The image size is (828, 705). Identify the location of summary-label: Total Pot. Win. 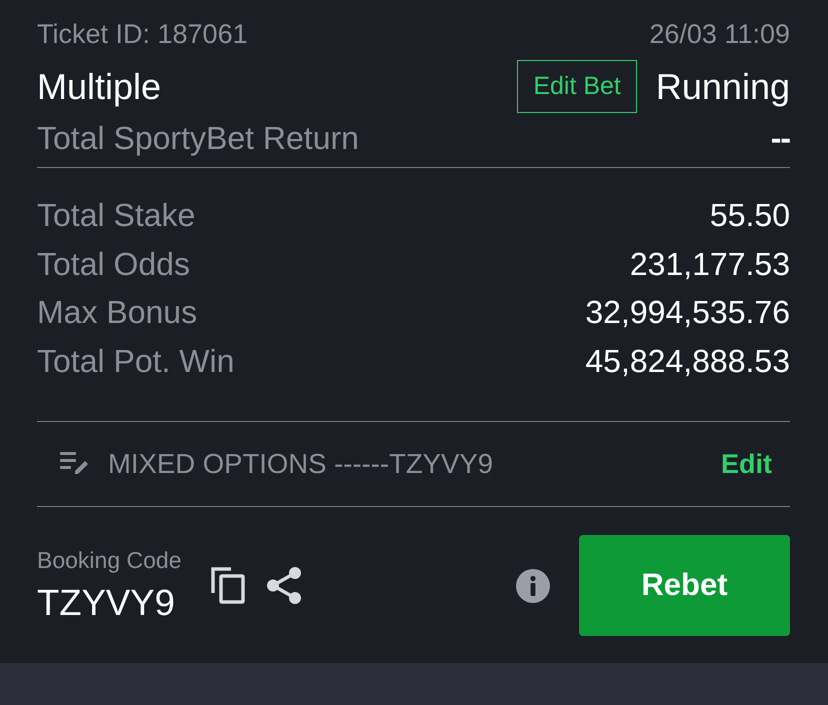
(135, 361).